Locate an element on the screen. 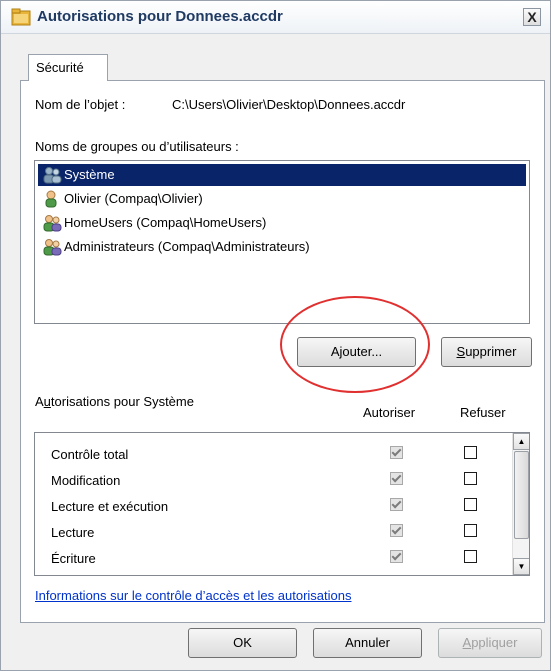  list-item-administrateurs: Administrateurs (Compaq\Administrateurs) is located at coordinates (282, 247).